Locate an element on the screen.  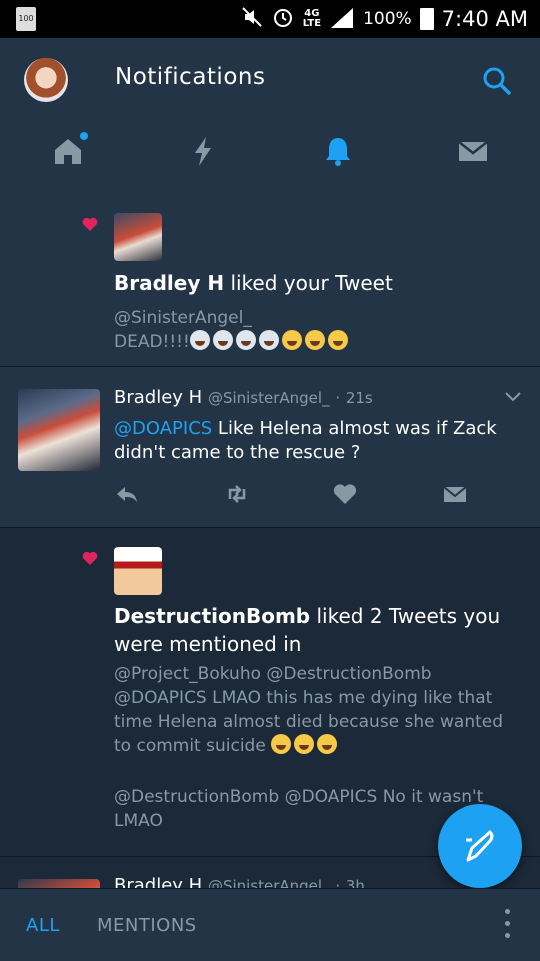
notification-tweet-text: DEAD!!!! is located at coordinates (319, 342).